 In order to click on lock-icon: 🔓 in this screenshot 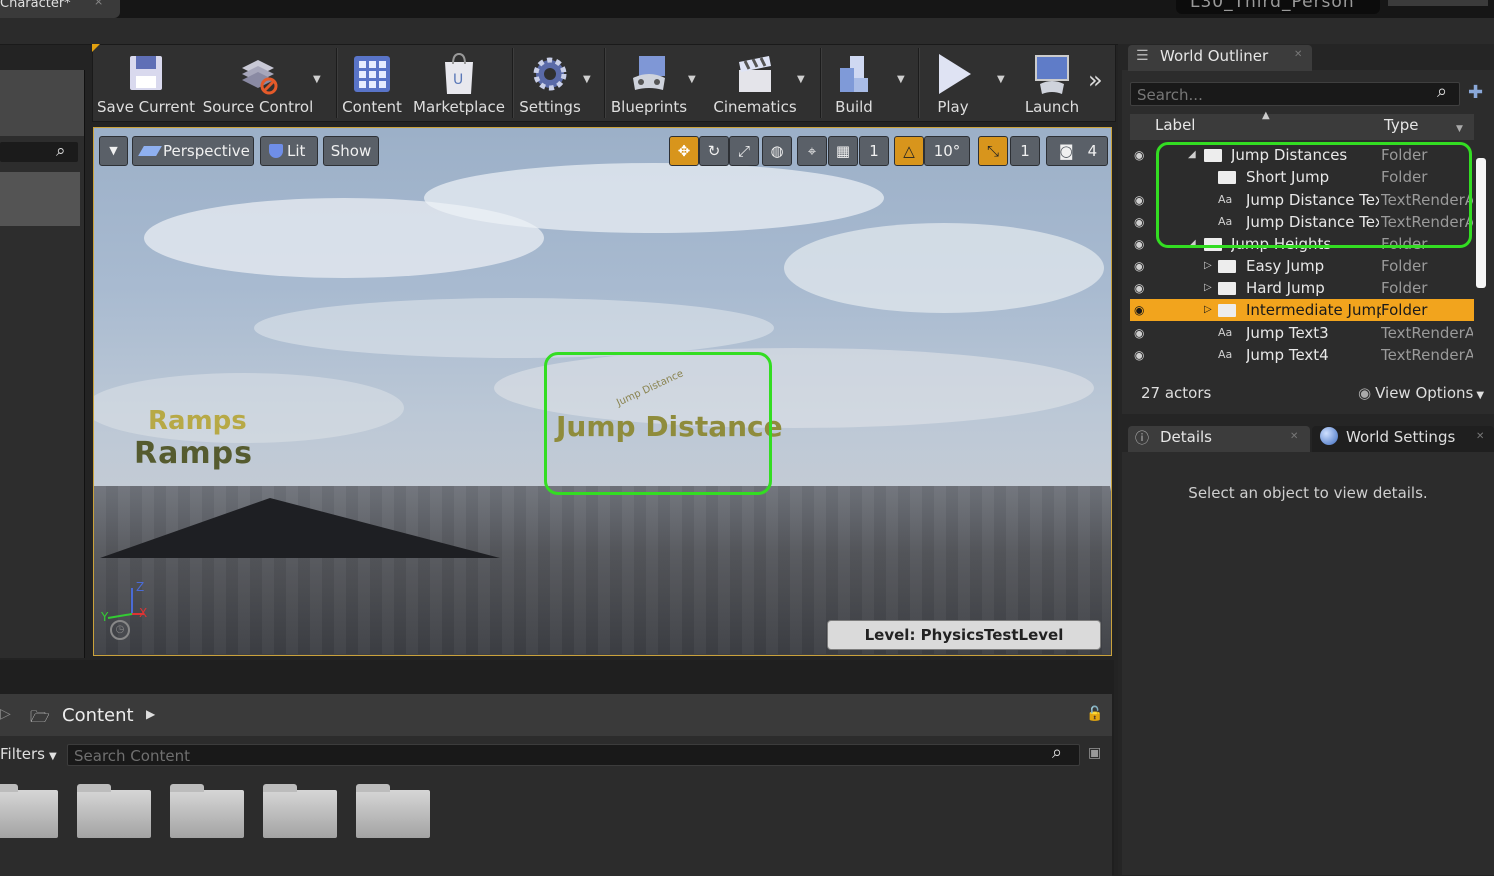, I will do `click(1094, 714)`.